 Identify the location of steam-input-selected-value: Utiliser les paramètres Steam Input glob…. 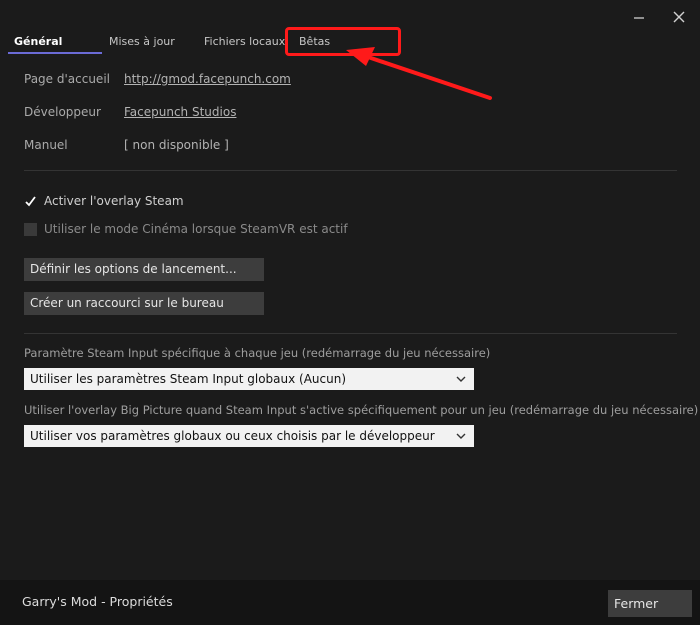
(188, 379).